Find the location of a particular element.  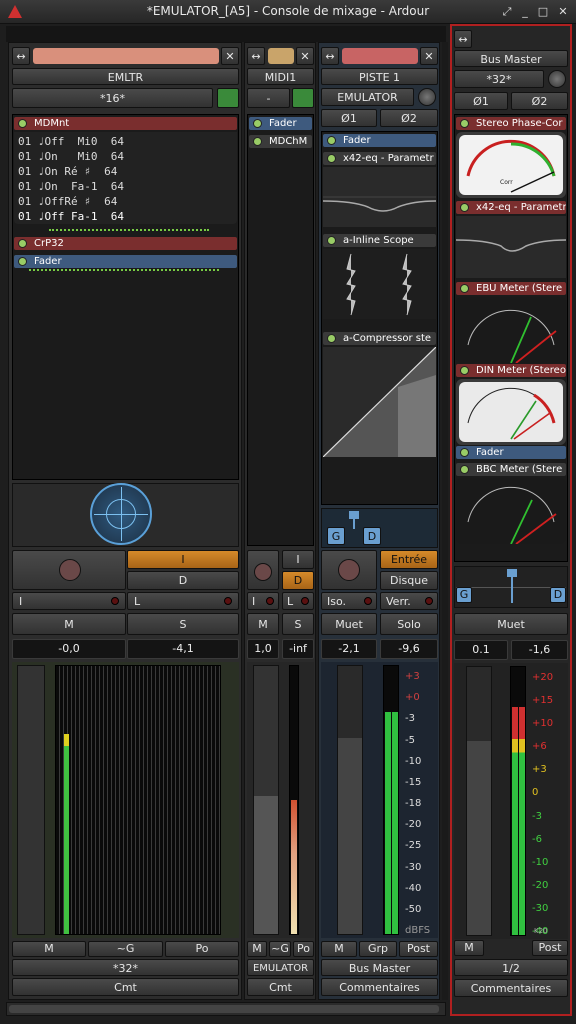

strip-name-button: EMLTR is located at coordinates (125, 76).